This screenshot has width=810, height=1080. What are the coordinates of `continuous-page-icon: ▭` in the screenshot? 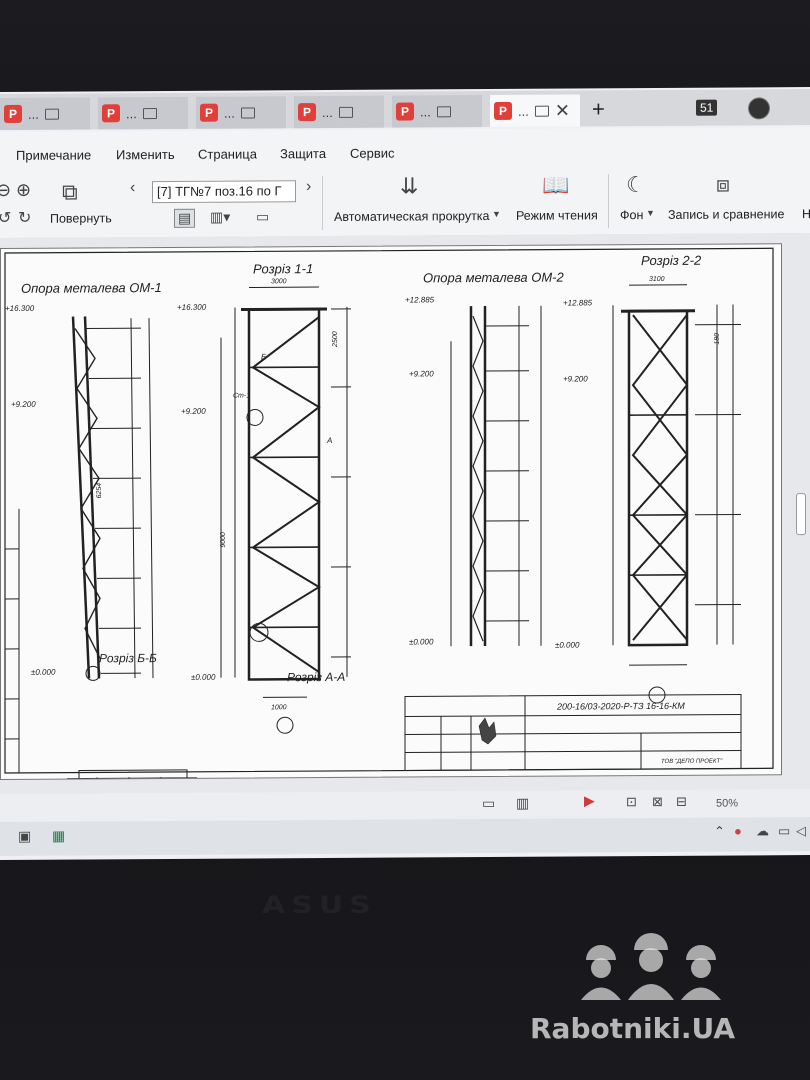 It's located at (262, 216).